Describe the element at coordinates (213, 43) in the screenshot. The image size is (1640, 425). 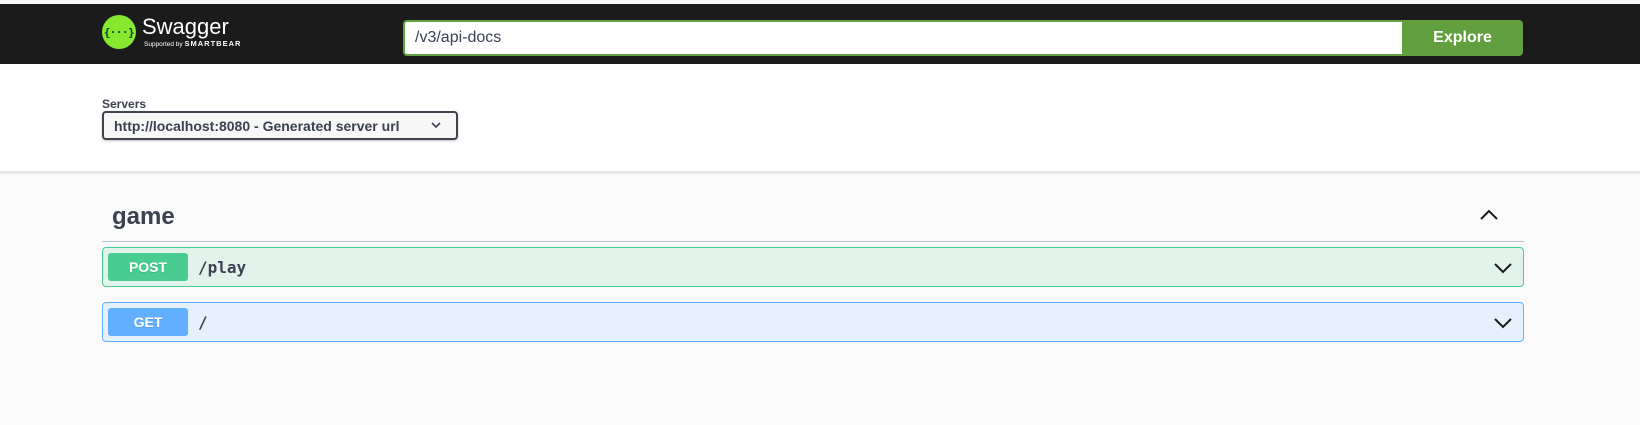
I see `logo-sub-brand: SMARTBEAR` at that location.